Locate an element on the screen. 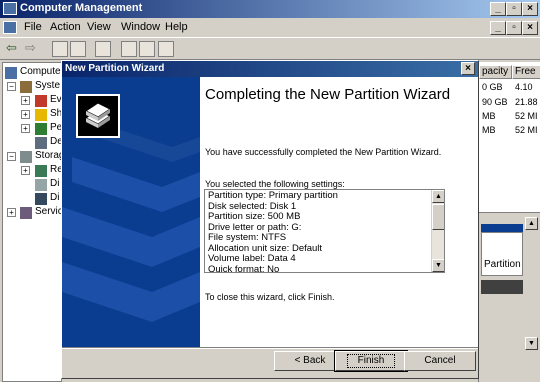 The height and width of the screenshot is (382, 540). minimize-button: _ is located at coordinates (498, 9).